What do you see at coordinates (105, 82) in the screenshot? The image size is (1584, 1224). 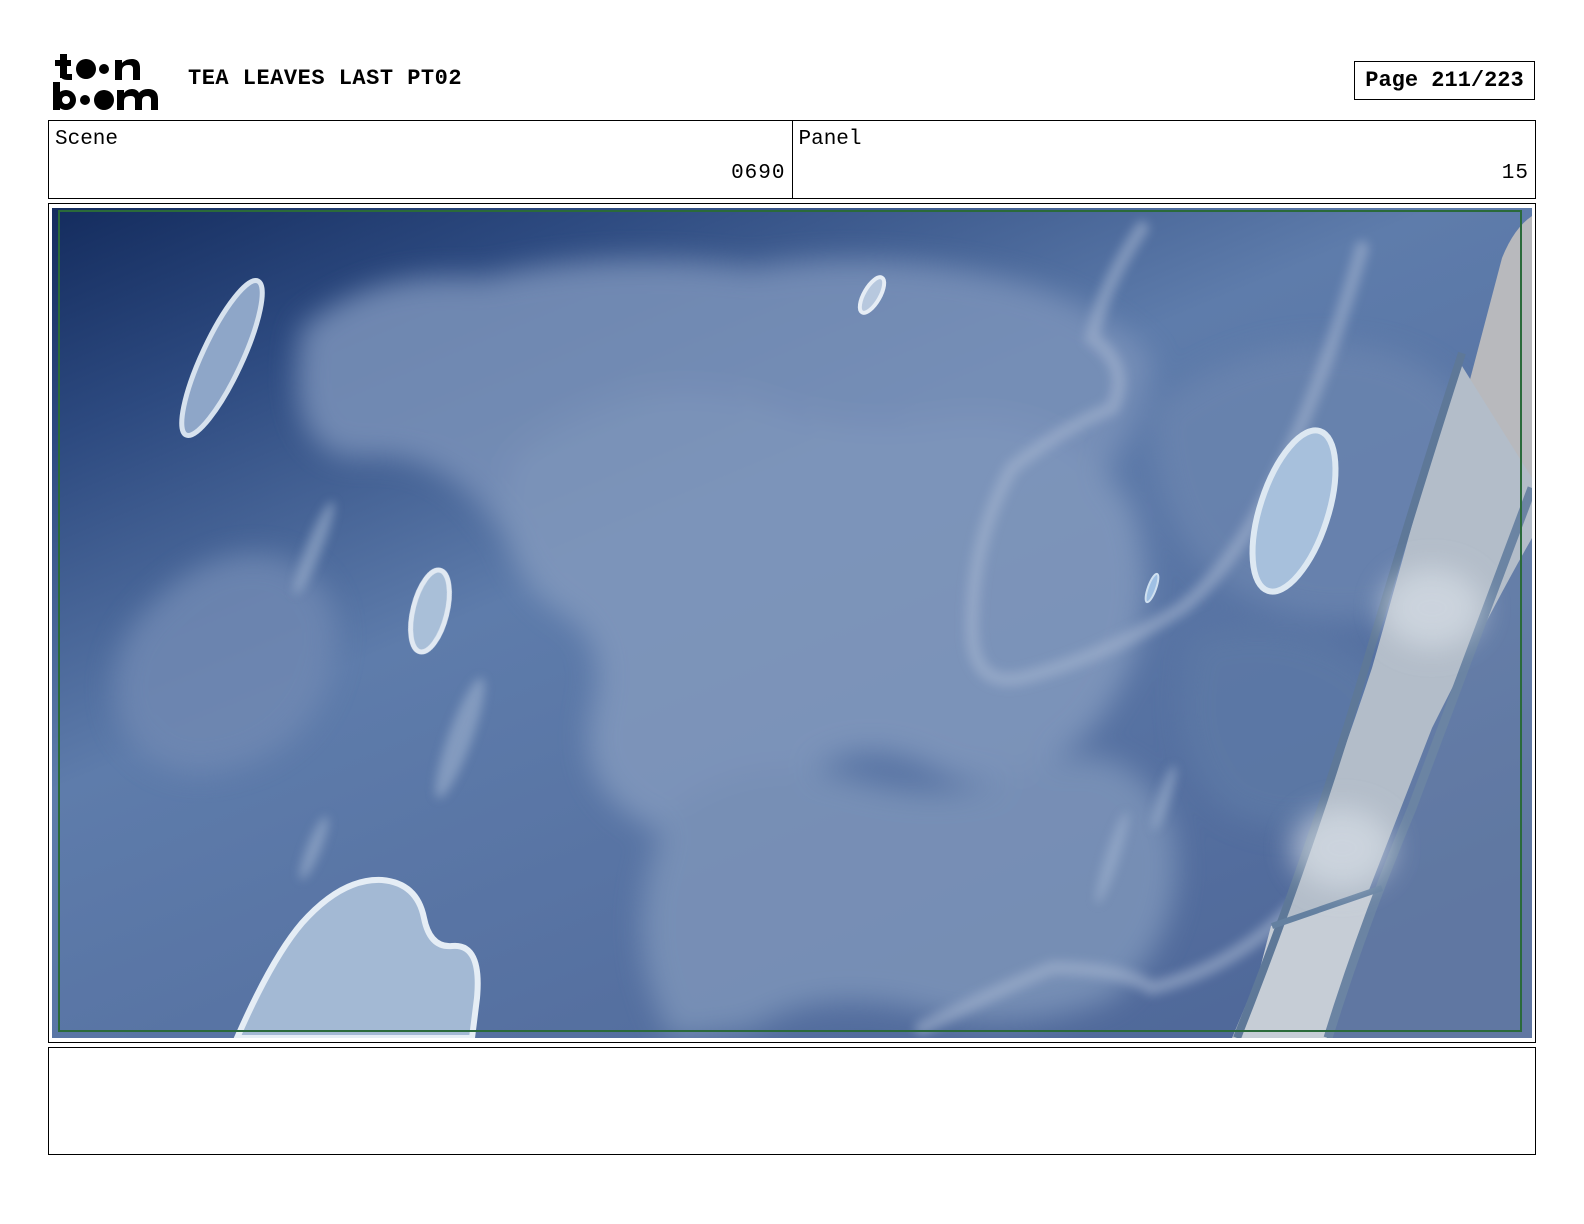 I see `toon-boom-logo` at bounding box center [105, 82].